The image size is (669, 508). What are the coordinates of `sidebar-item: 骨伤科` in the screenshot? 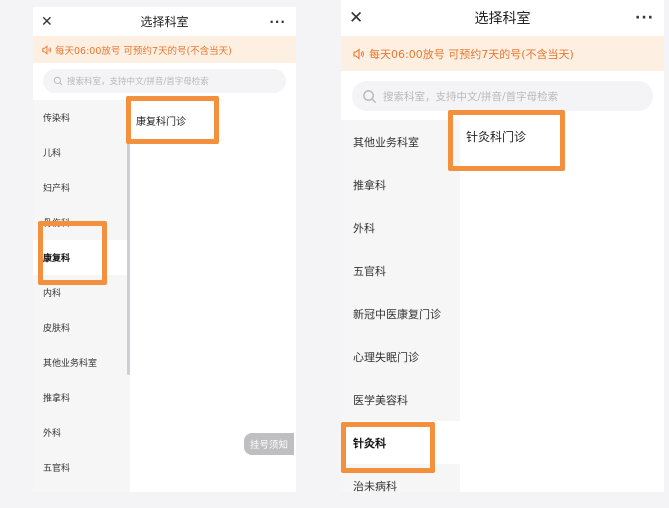 It's located at (81, 222).